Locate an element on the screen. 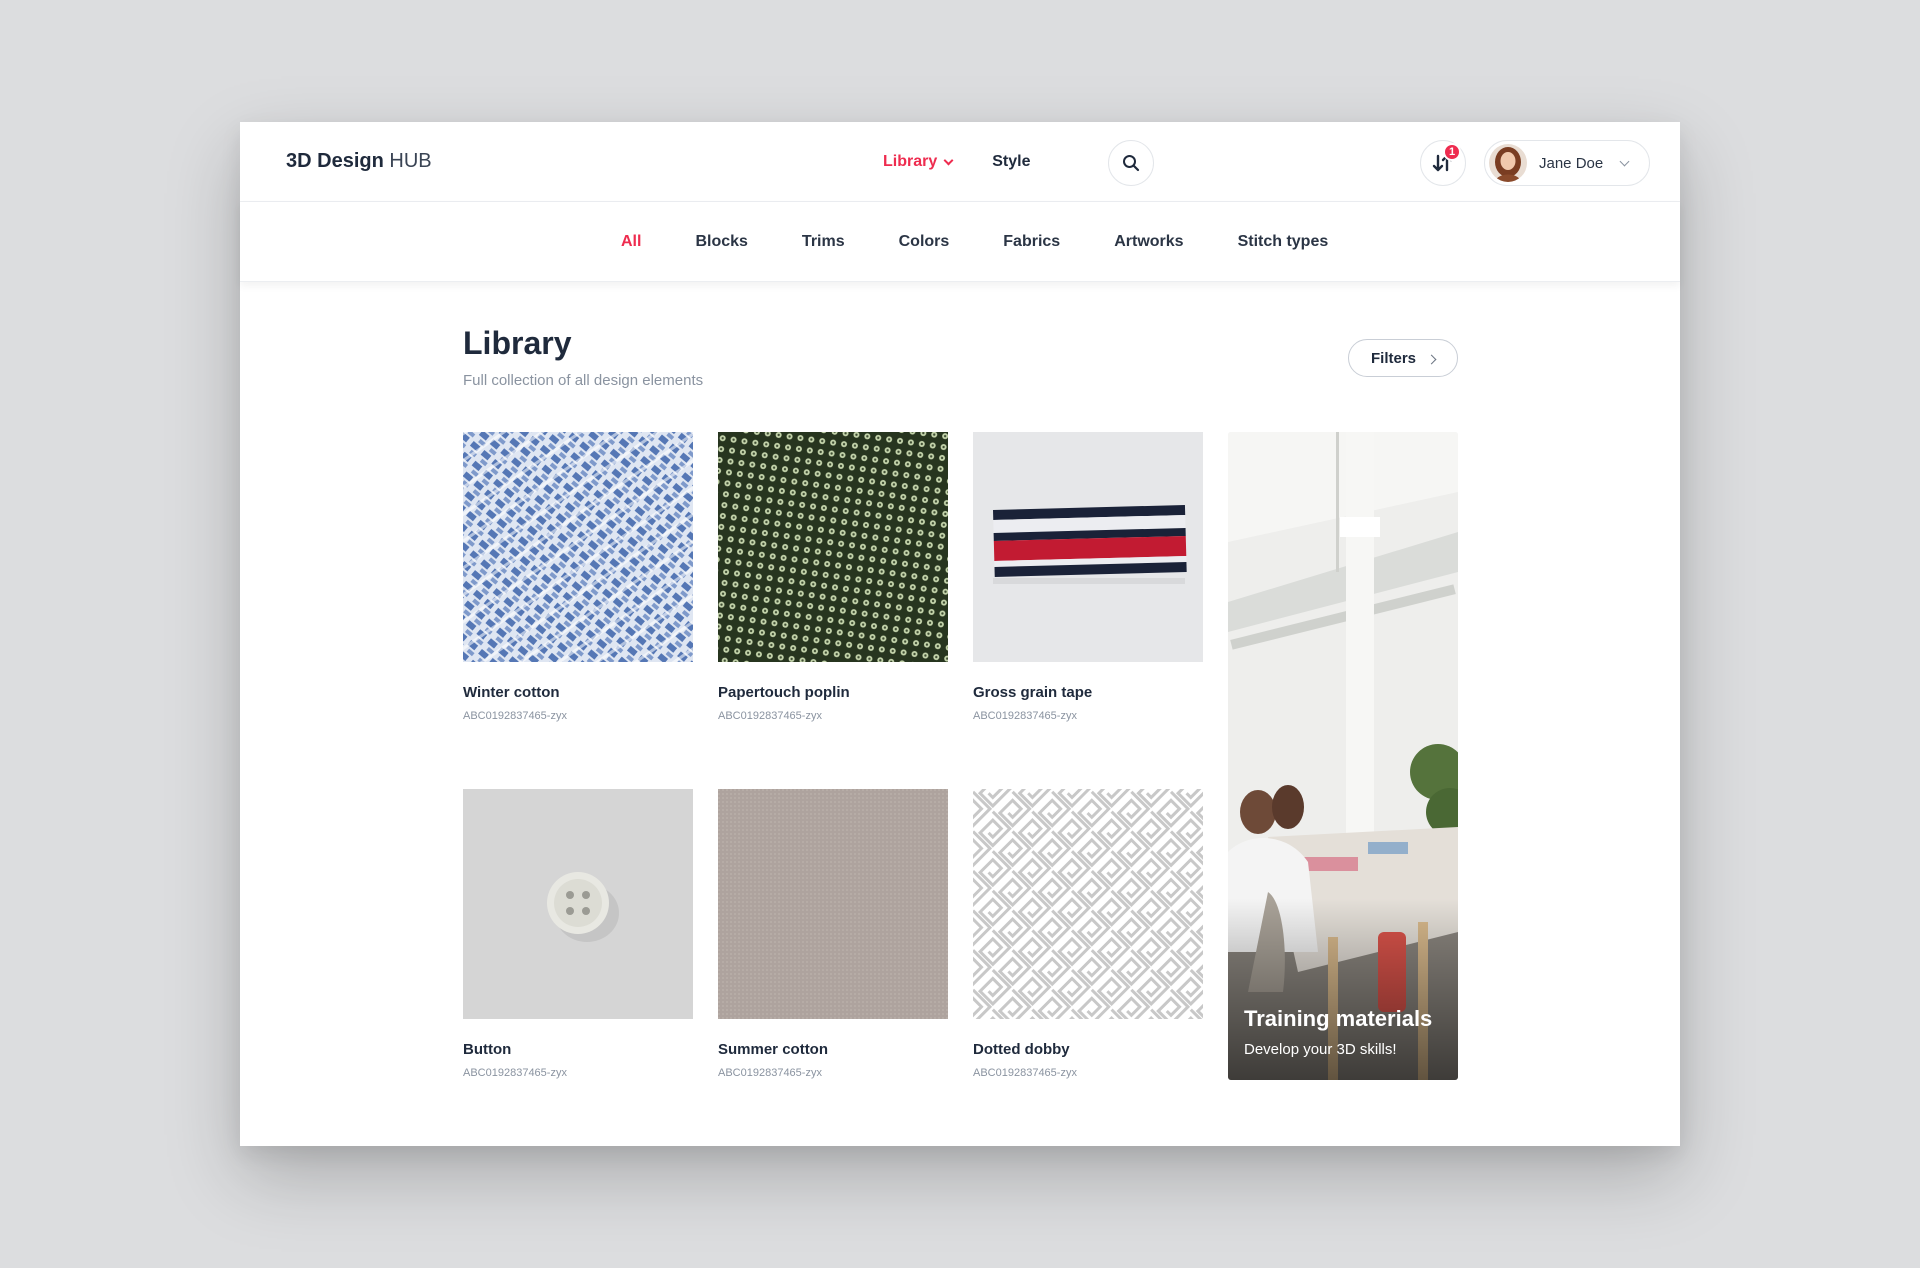  library-item: Dotted dobby ABC0192837465-zyx is located at coordinates (1088, 934).